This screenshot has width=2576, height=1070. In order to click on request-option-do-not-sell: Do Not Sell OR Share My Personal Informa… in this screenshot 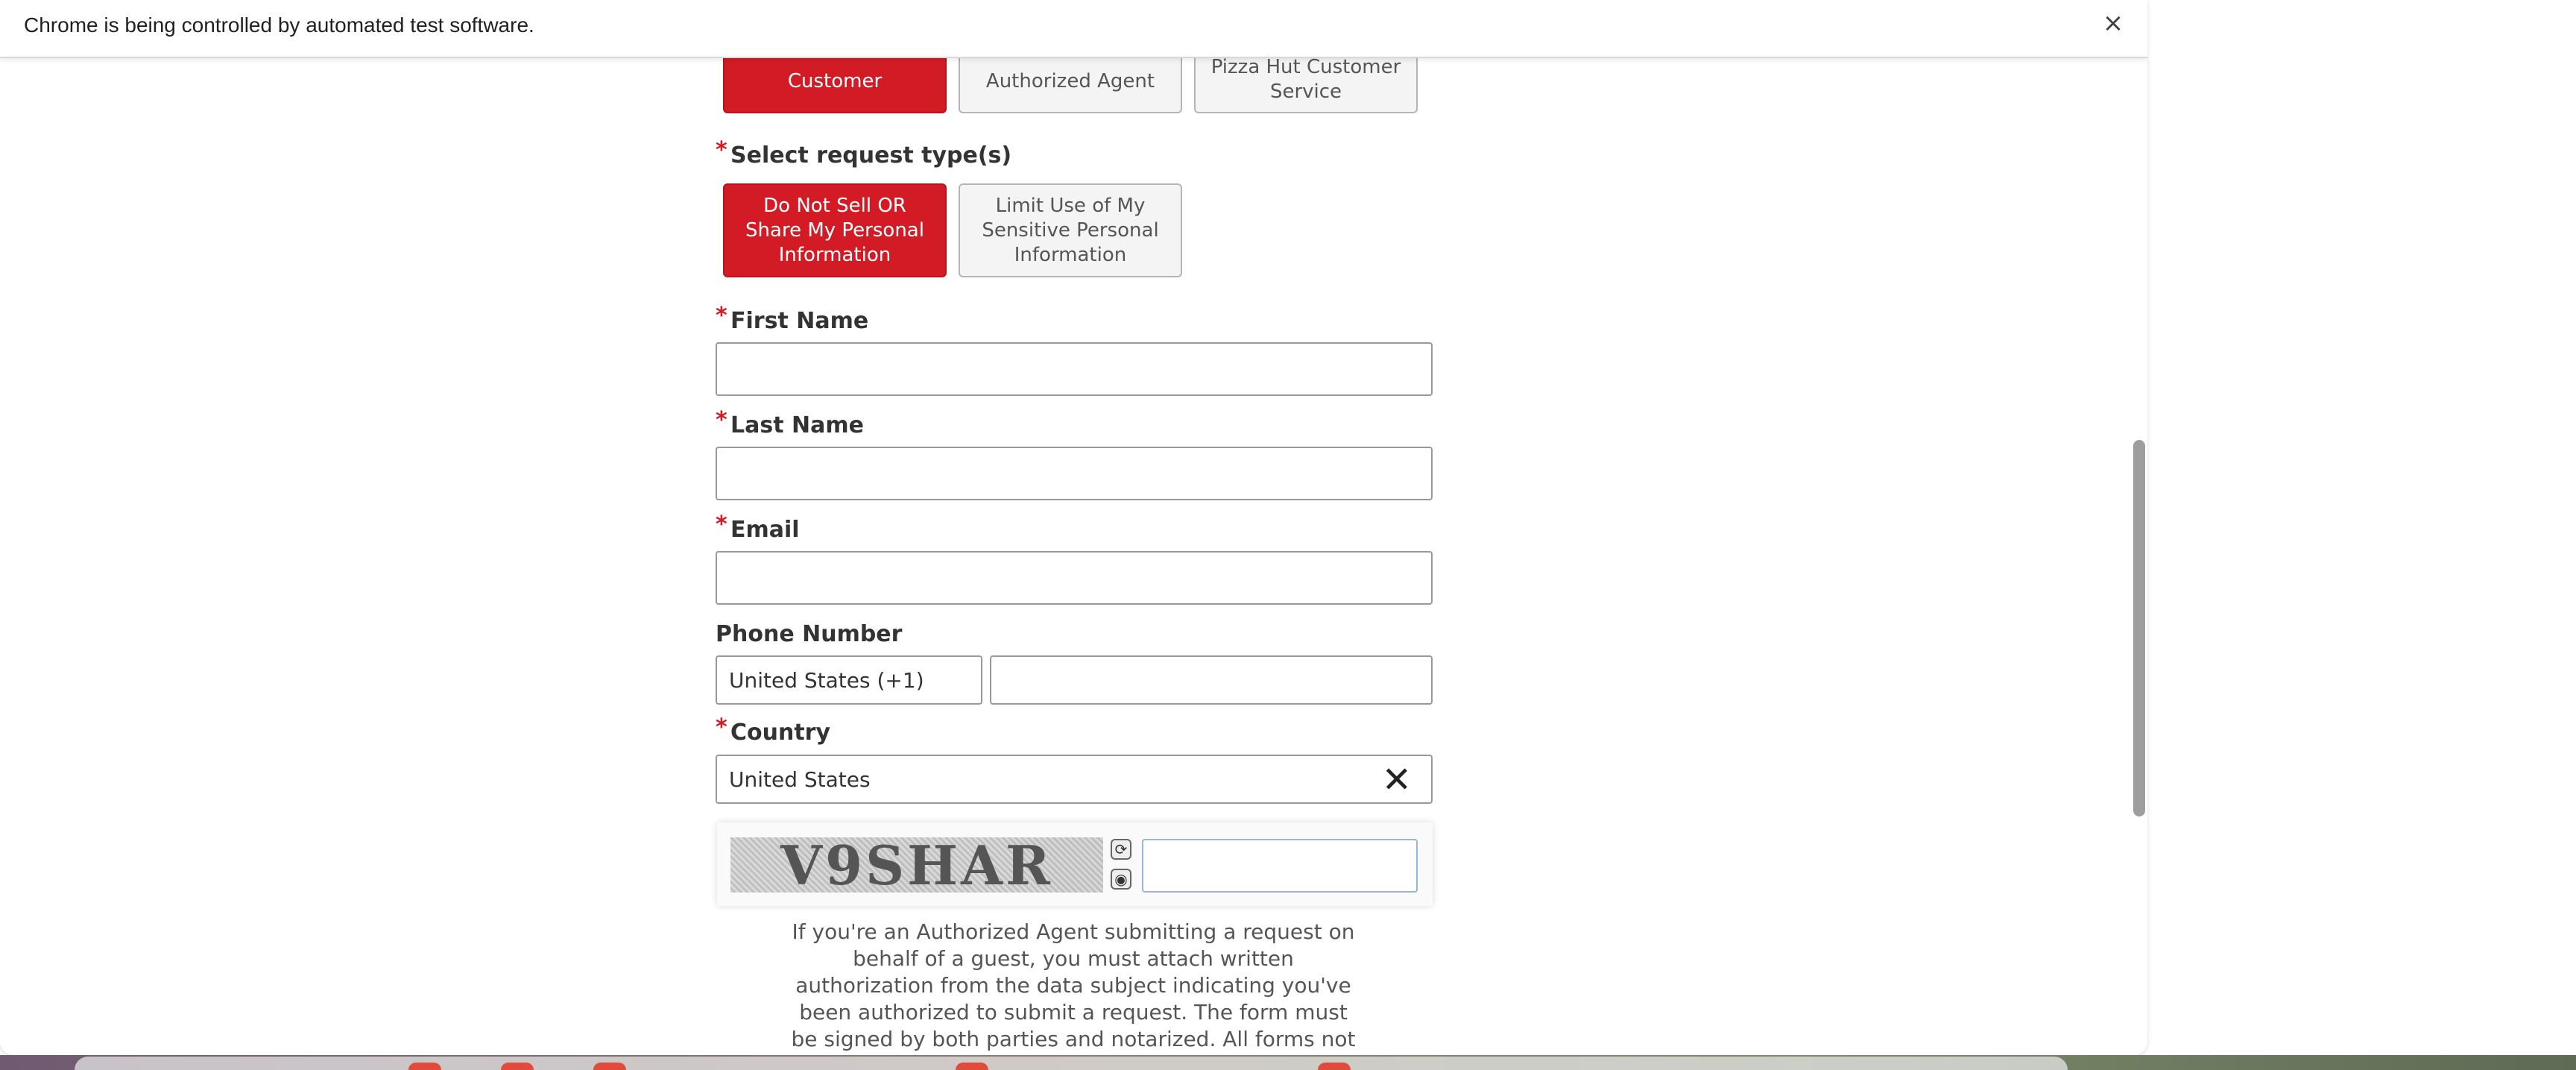, I will do `click(835, 230)`.